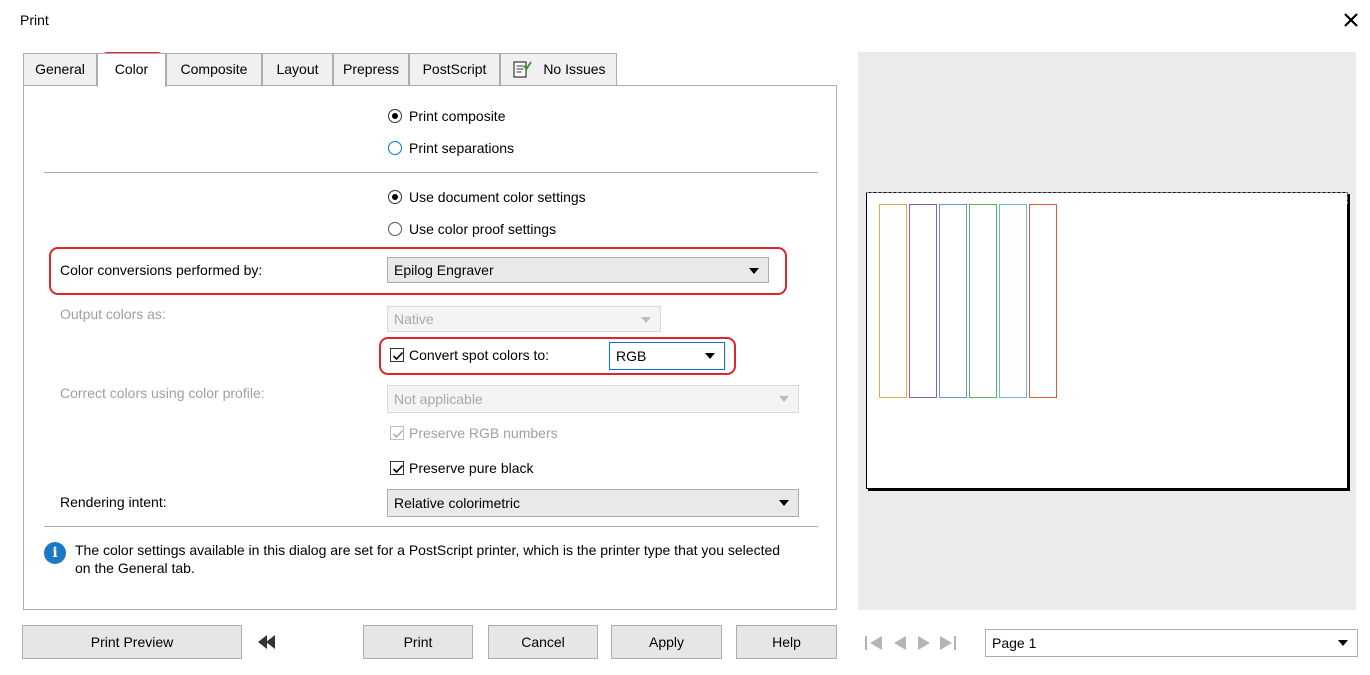 The width and height of the screenshot is (1370, 675). I want to click on print-separations-option: Print separations, so click(451, 148).